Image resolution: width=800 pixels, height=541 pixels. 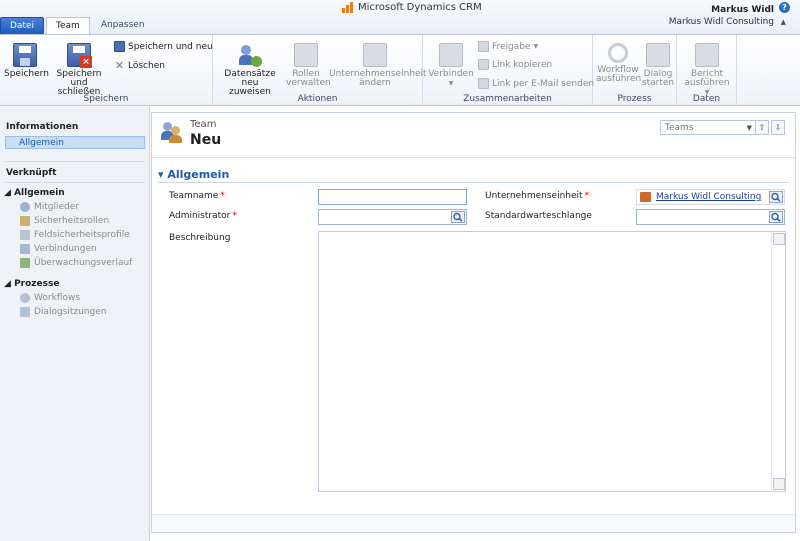 What do you see at coordinates (392, 217) in the screenshot?
I see `administrator-lookup` at bounding box center [392, 217].